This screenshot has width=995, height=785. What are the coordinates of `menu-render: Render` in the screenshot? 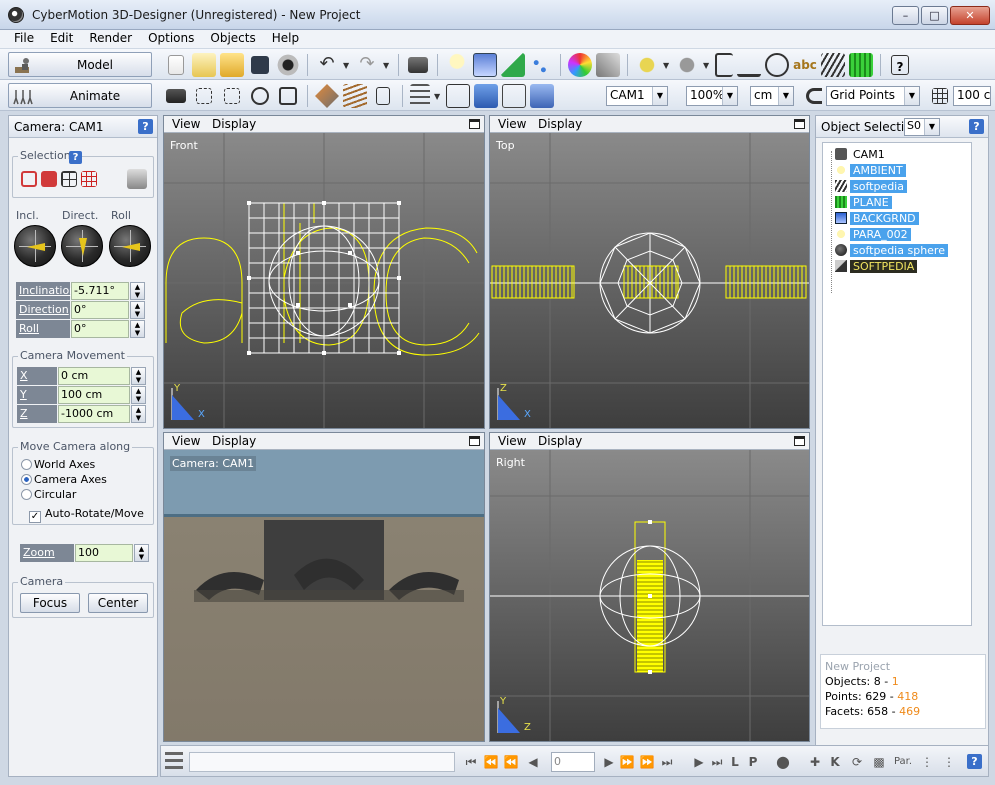 It's located at (110, 39).